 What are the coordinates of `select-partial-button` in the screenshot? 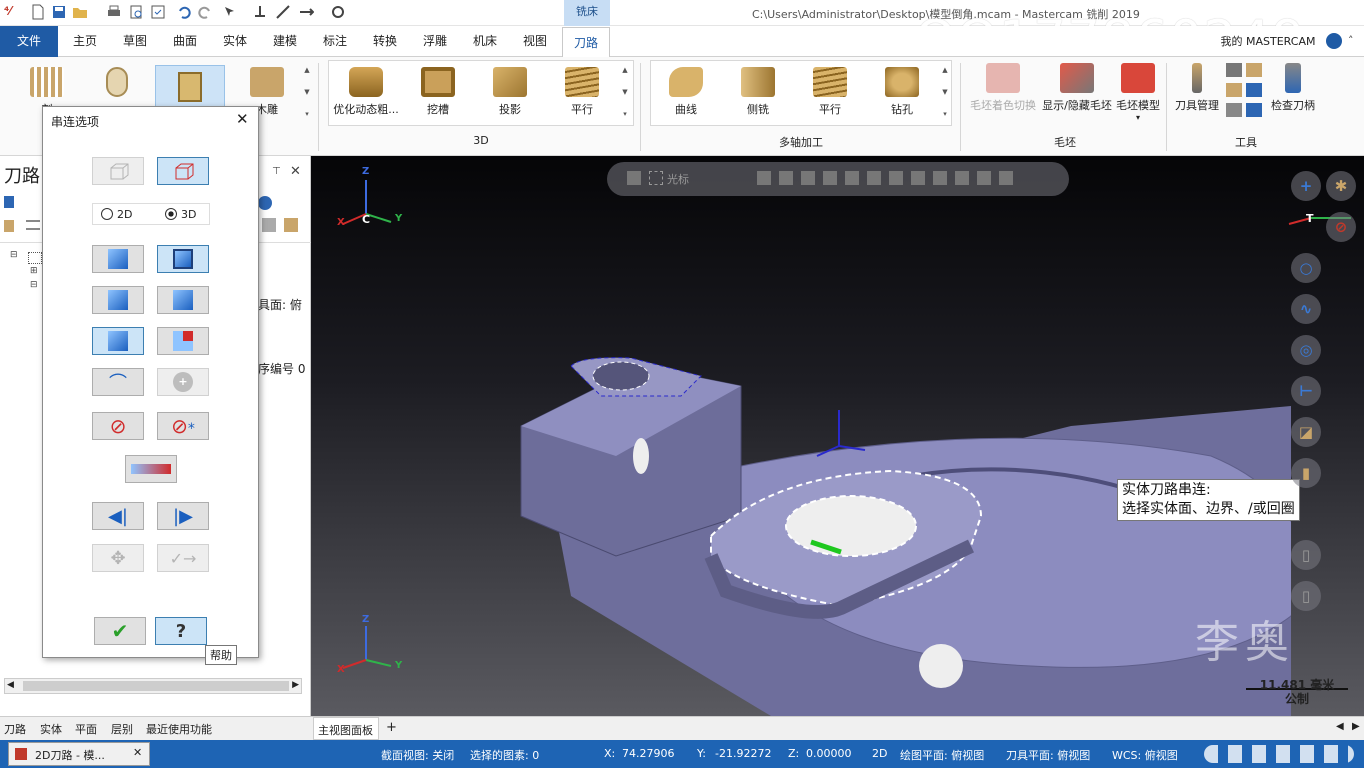 It's located at (183, 341).